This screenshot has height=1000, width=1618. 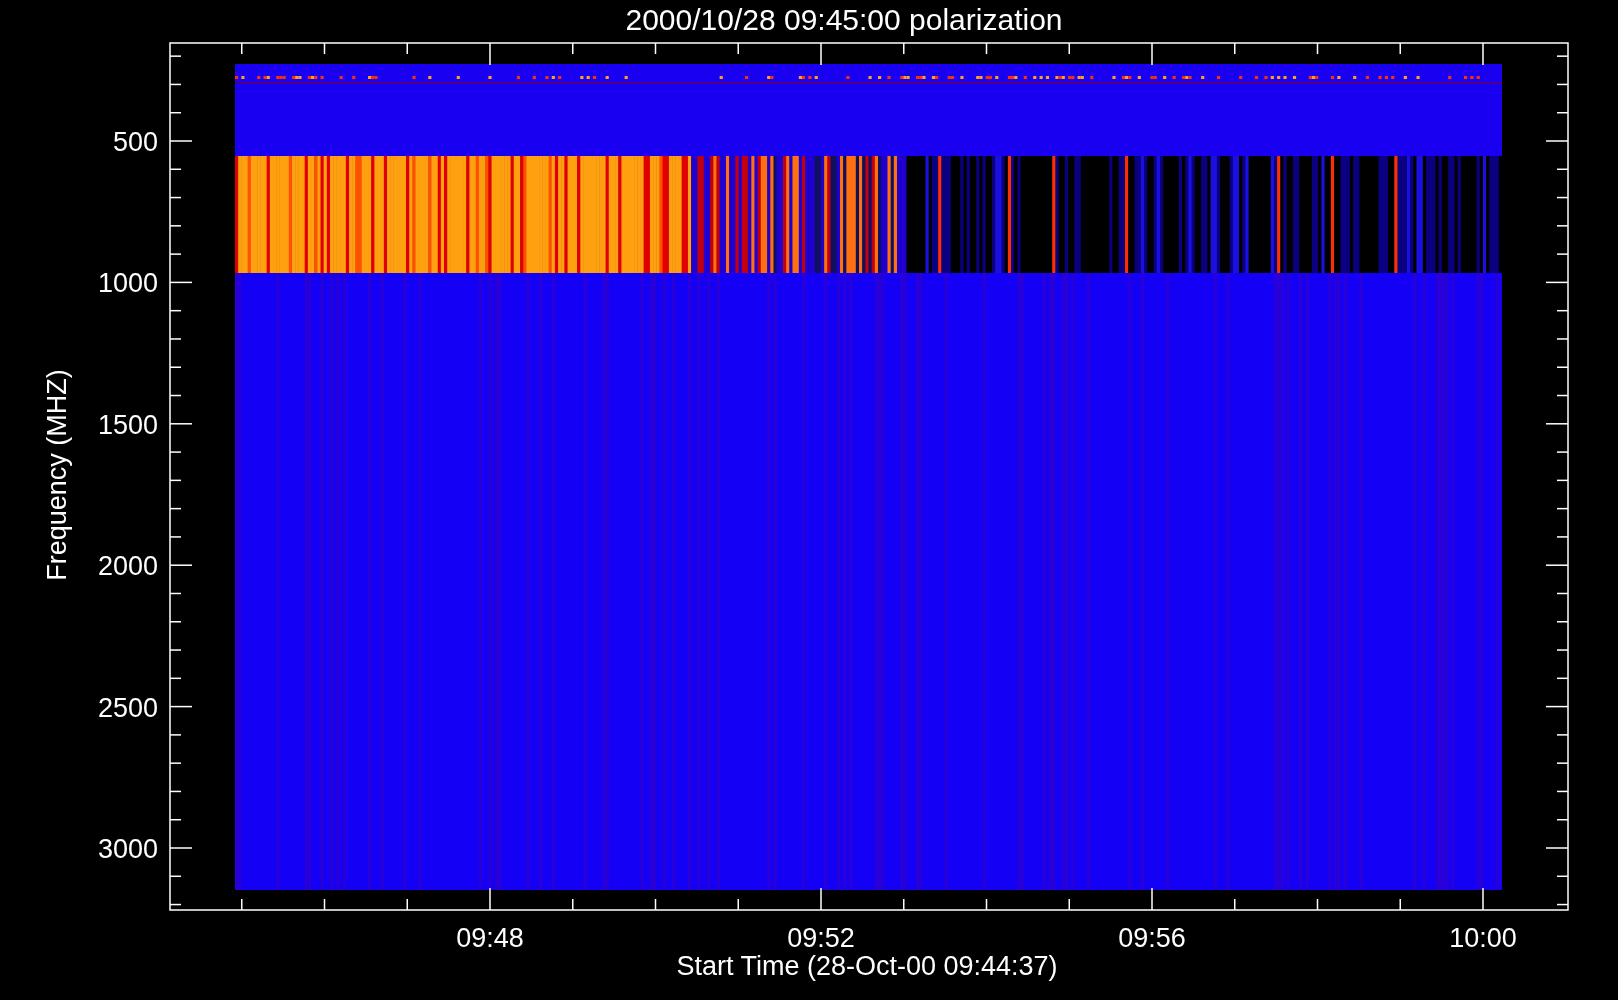 What do you see at coordinates (127, 424) in the screenshot?
I see `y-tick-label: 1500` at bounding box center [127, 424].